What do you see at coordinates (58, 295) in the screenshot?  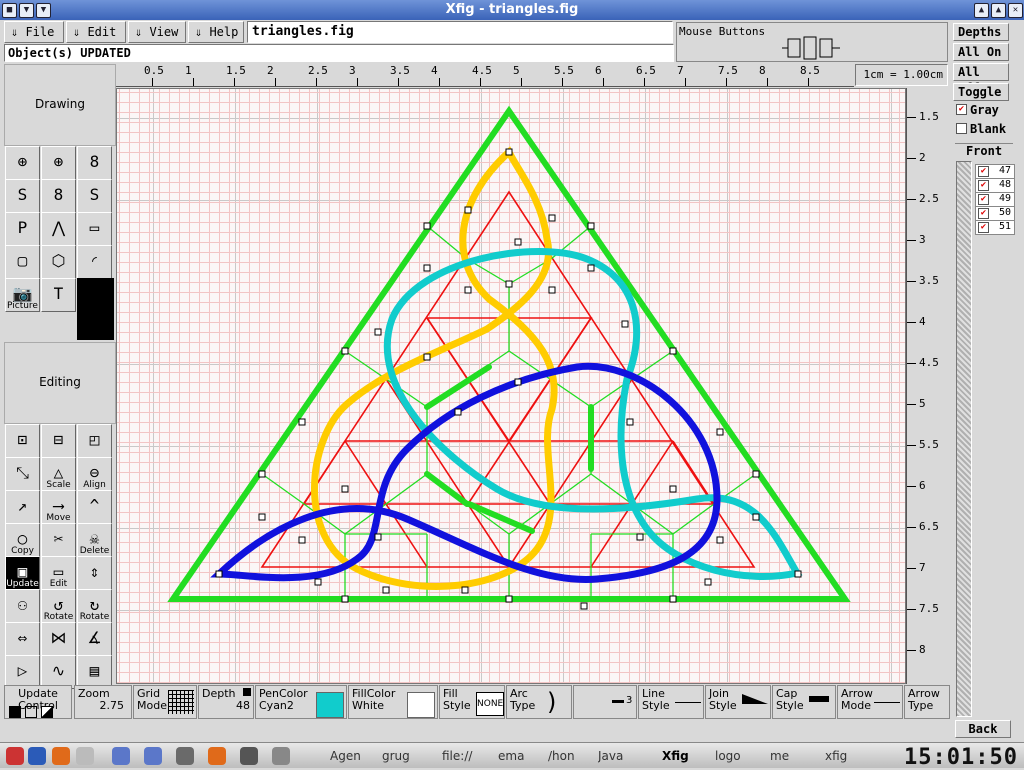 I see `tool-text: T` at bounding box center [58, 295].